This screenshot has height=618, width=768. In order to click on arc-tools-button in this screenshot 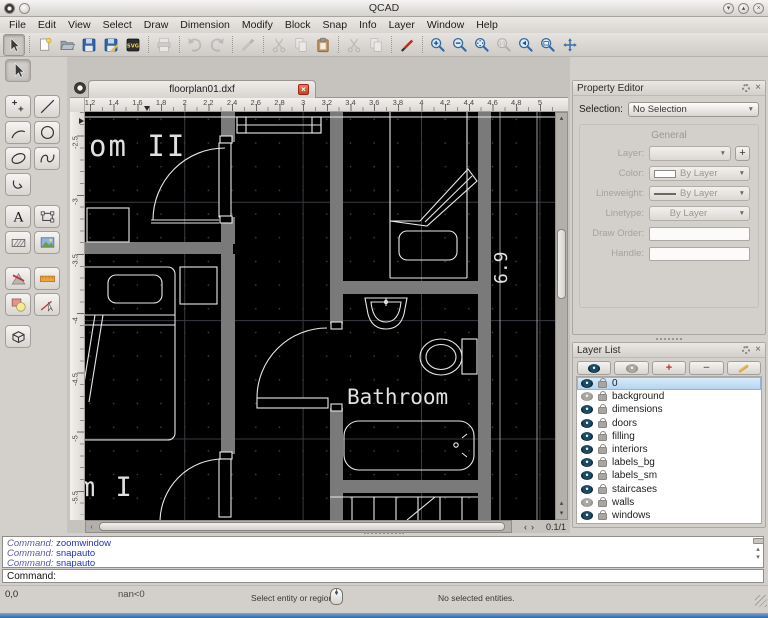, I will do `click(18, 132)`.